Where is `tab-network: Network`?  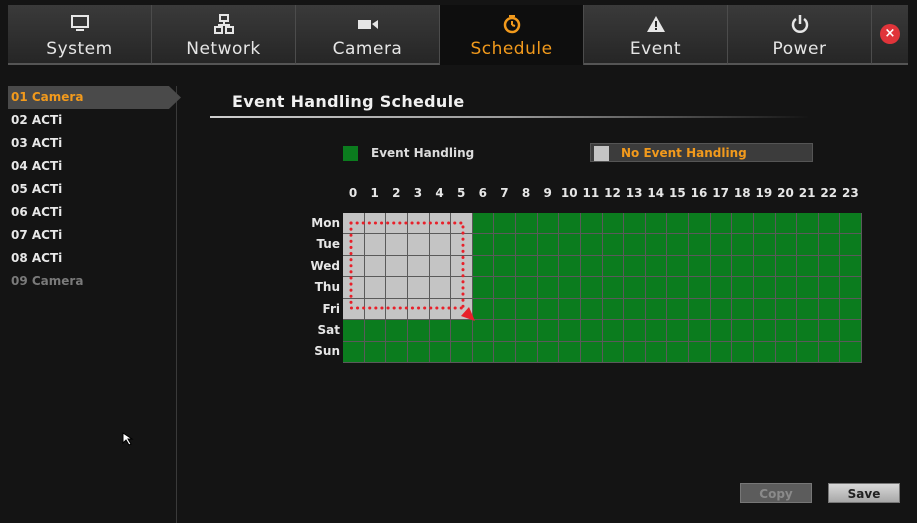
tab-network: Network is located at coordinates (224, 35).